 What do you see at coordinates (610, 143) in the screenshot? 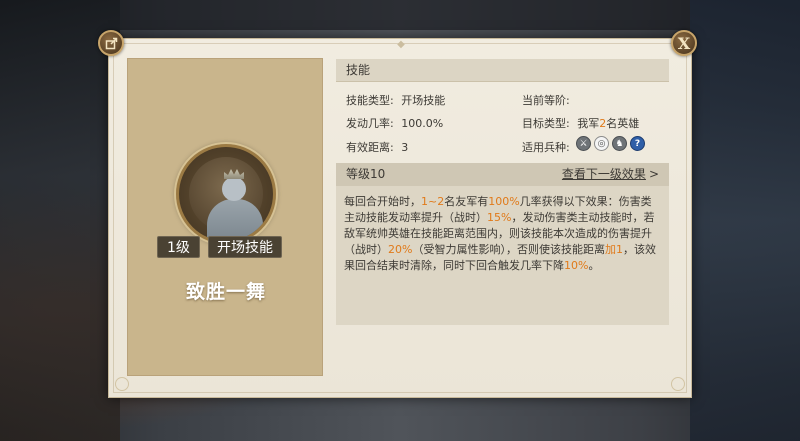
I see `troop-icons: ⚔ ◎ ♞ ?` at bounding box center [610, 143].